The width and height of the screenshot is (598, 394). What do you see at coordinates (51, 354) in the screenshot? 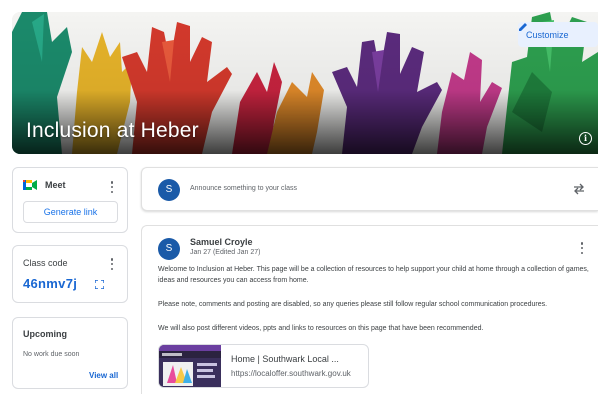
I see `upcoming-empty-text: No work due soon` at bounding box center [51, 354].